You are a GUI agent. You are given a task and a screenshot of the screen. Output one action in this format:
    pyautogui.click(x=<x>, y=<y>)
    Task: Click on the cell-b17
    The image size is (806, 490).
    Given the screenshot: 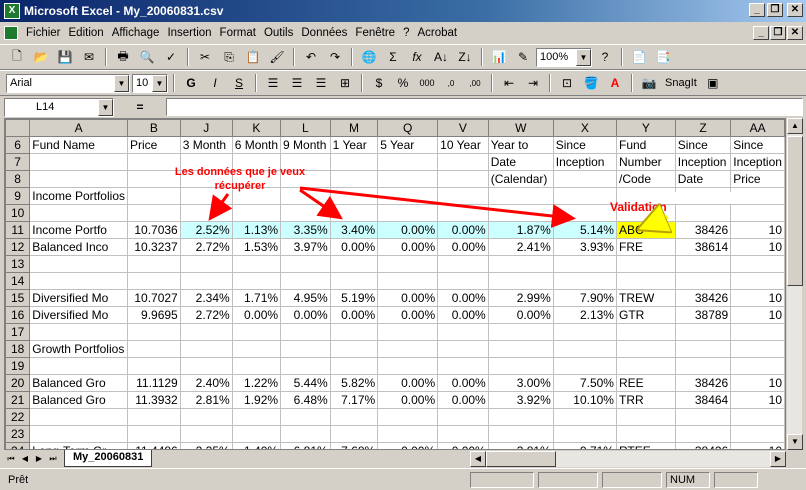 What is the action you would take?
    pyautogui.click(x=154, y=332)
    